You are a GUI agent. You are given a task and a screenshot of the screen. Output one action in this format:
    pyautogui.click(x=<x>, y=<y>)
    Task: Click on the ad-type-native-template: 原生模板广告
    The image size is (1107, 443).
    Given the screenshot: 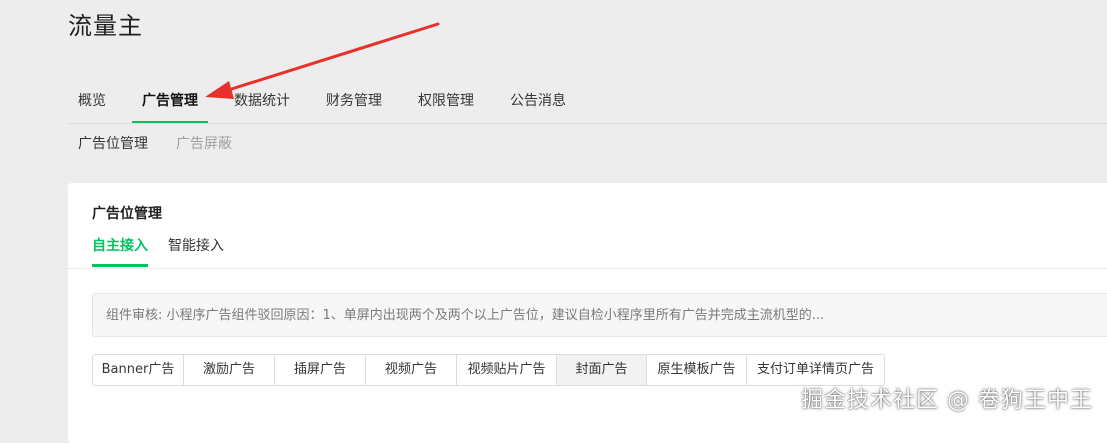 What is the action you would take?
    pyautogui.click(x=697, y=370)
    